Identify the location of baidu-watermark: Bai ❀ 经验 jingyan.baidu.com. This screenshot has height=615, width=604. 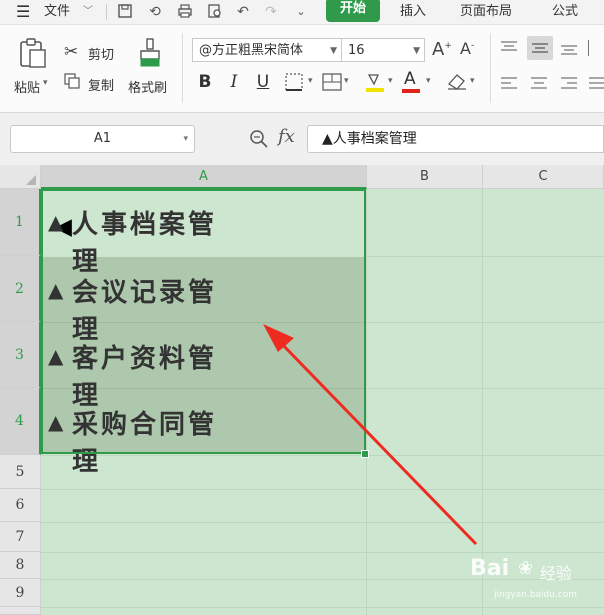
(535, 582).